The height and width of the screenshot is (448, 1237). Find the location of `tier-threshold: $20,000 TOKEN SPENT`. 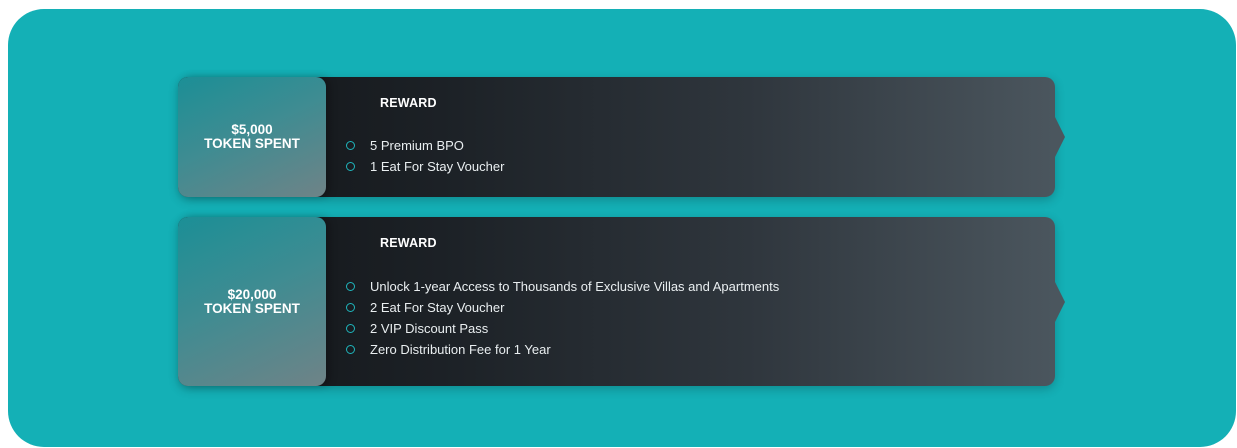

tier-threshold: $20,000 TOKEN SPENT is located at coordinates (252, 301).